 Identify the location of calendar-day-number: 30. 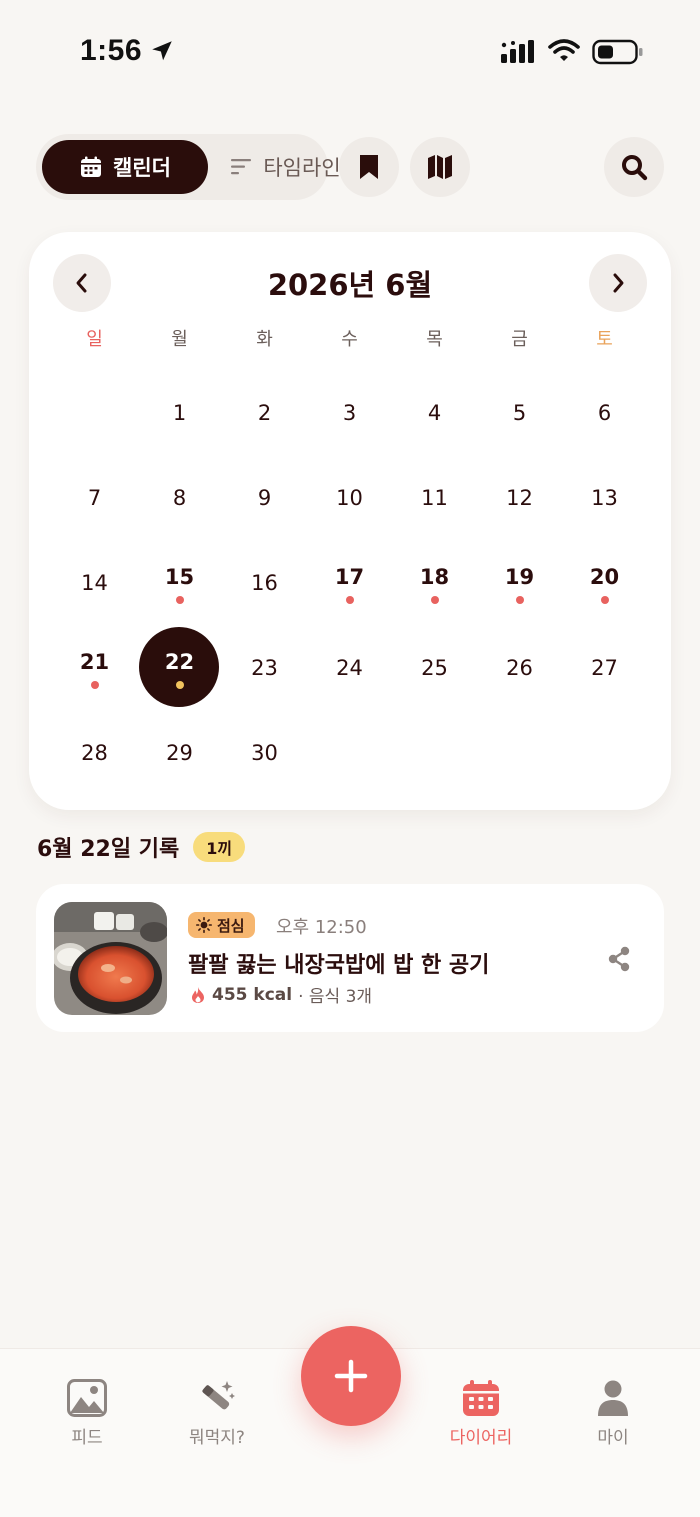
(264, 752).